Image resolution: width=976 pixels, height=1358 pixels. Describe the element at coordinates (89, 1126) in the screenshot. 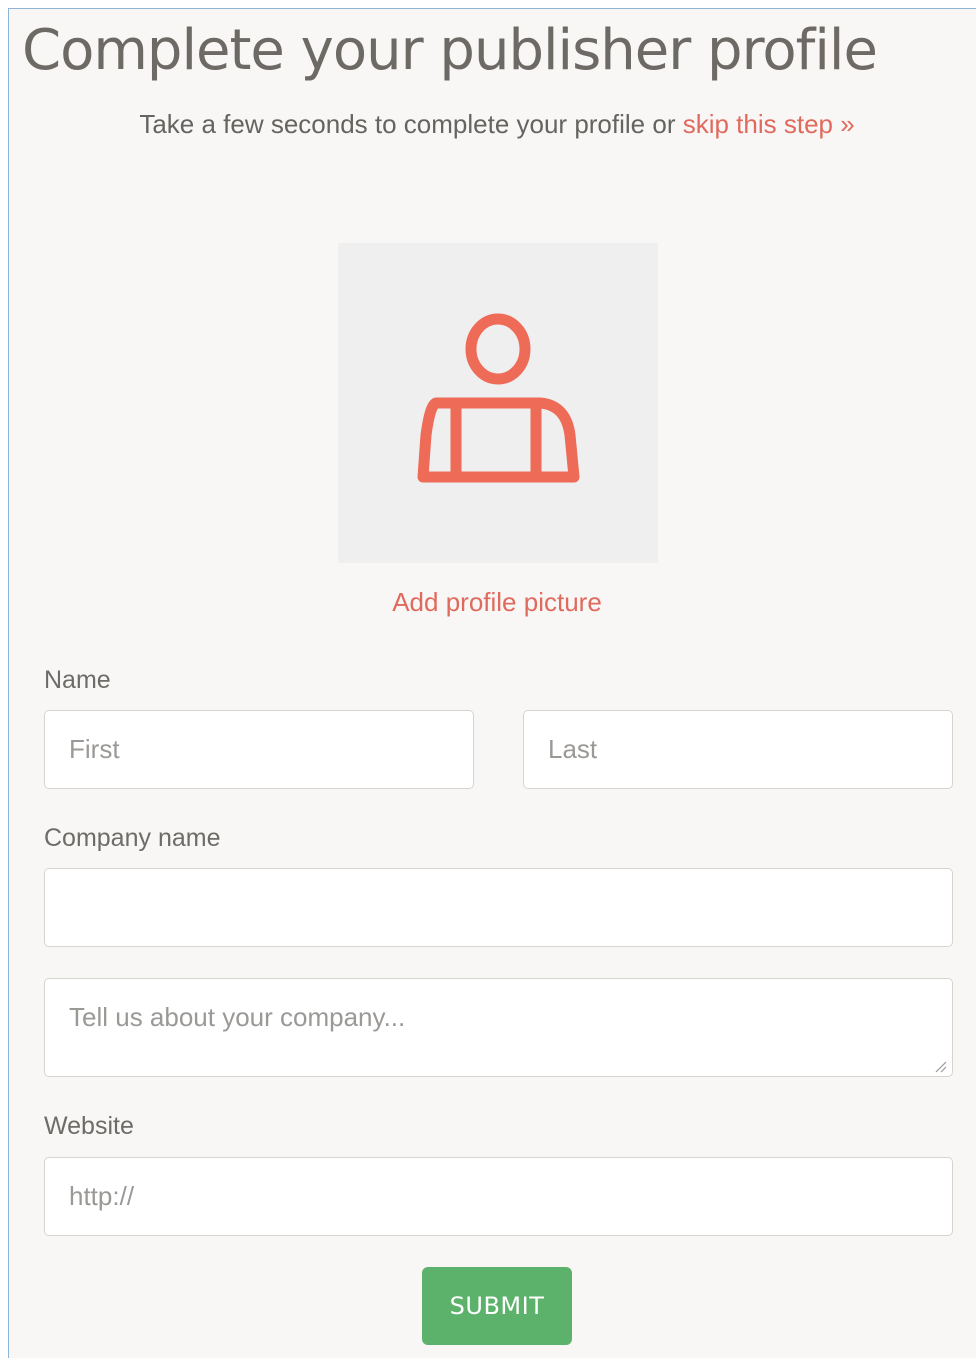

I see `website-label: Website` at that location.